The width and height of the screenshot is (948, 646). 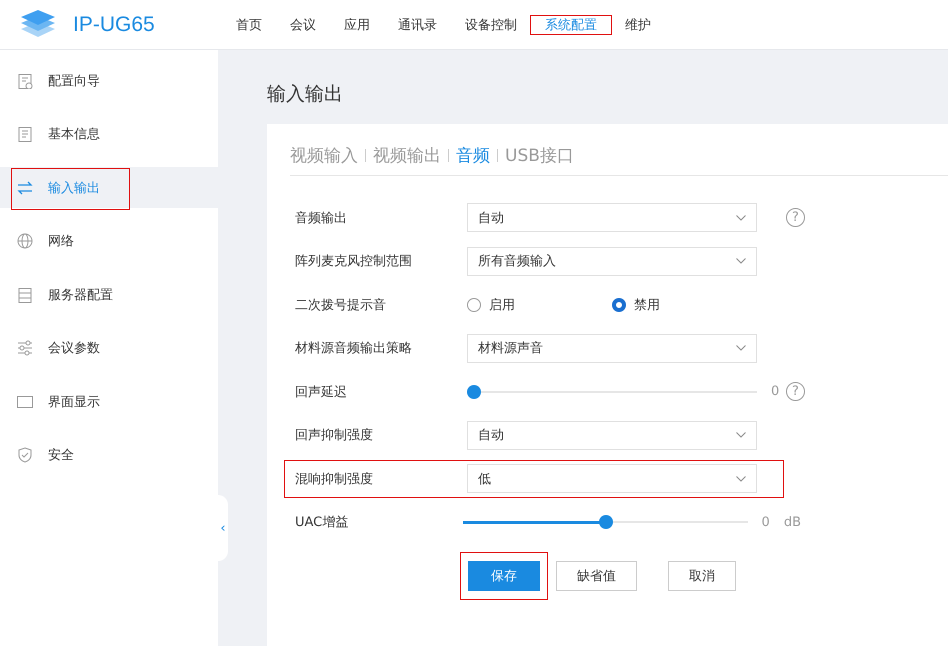 I want to click on page-title: 输入输出, so click(x=305, y=94).